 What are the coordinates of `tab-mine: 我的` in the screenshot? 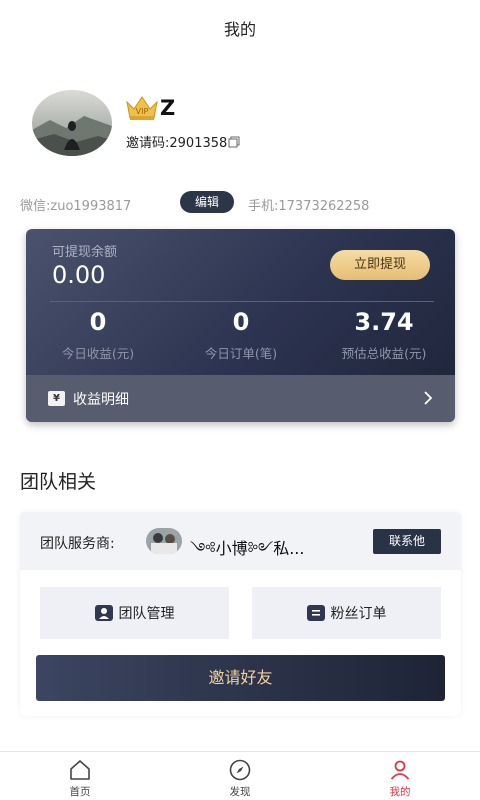 It's located at (400, 776).